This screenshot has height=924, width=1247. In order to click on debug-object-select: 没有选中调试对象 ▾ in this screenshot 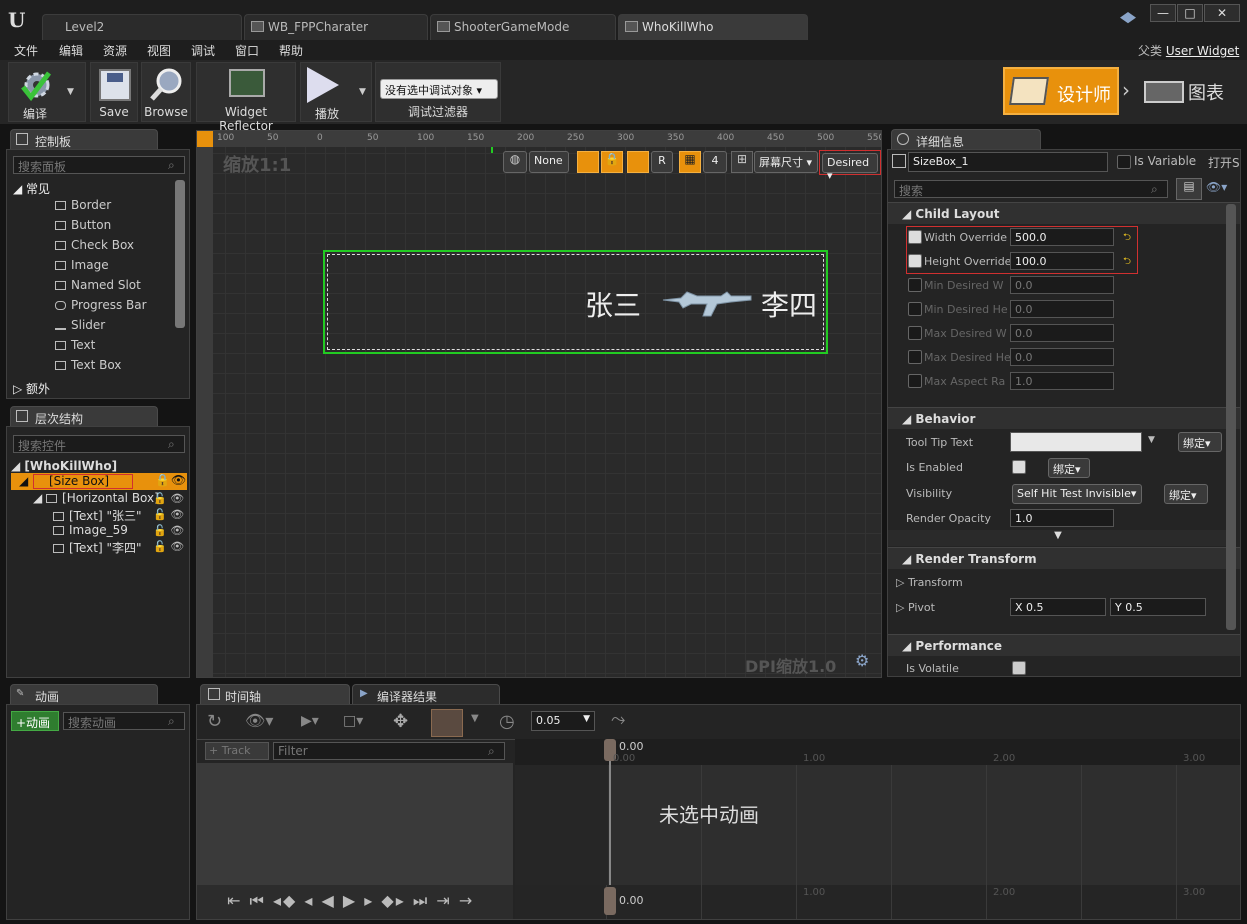, I will do `click(439, 89)`.